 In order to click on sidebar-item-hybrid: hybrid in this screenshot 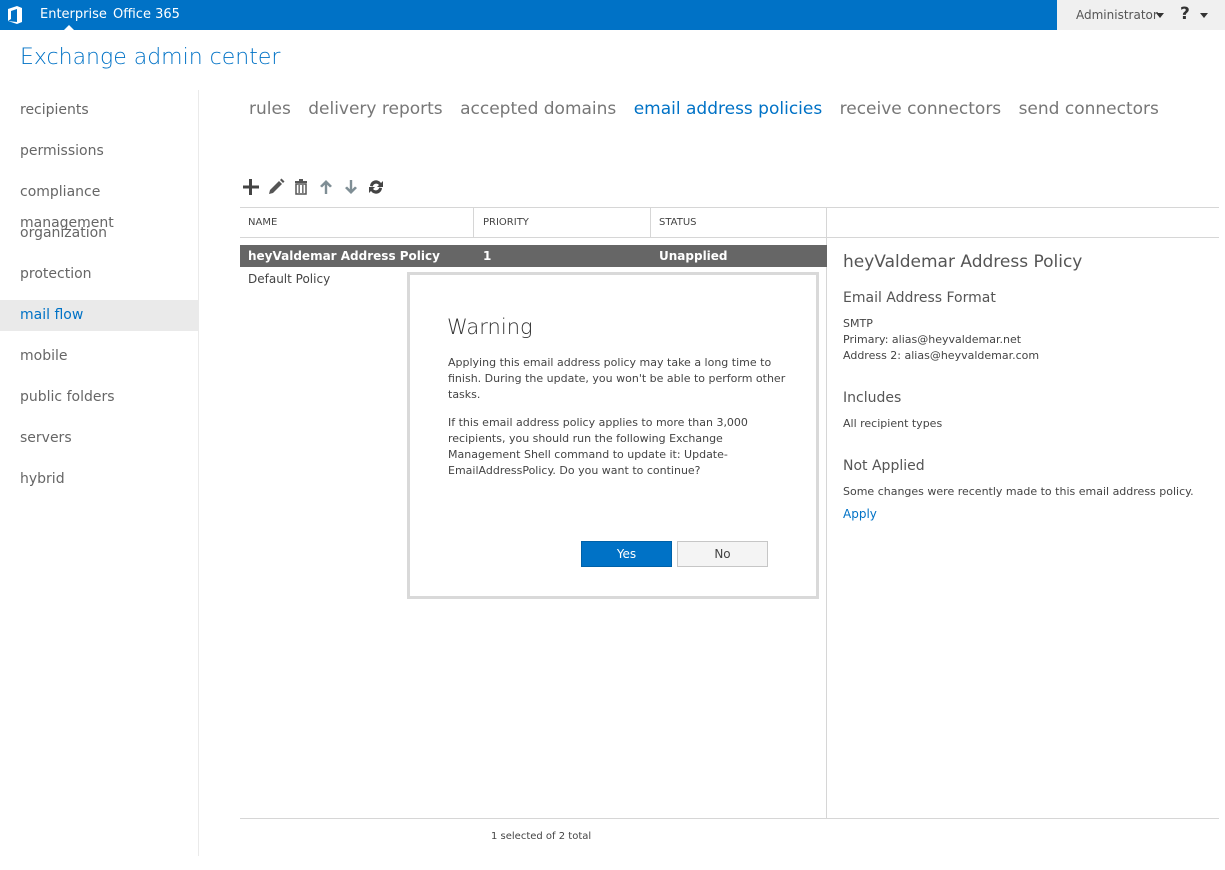, I will do `click(99, 479)`.